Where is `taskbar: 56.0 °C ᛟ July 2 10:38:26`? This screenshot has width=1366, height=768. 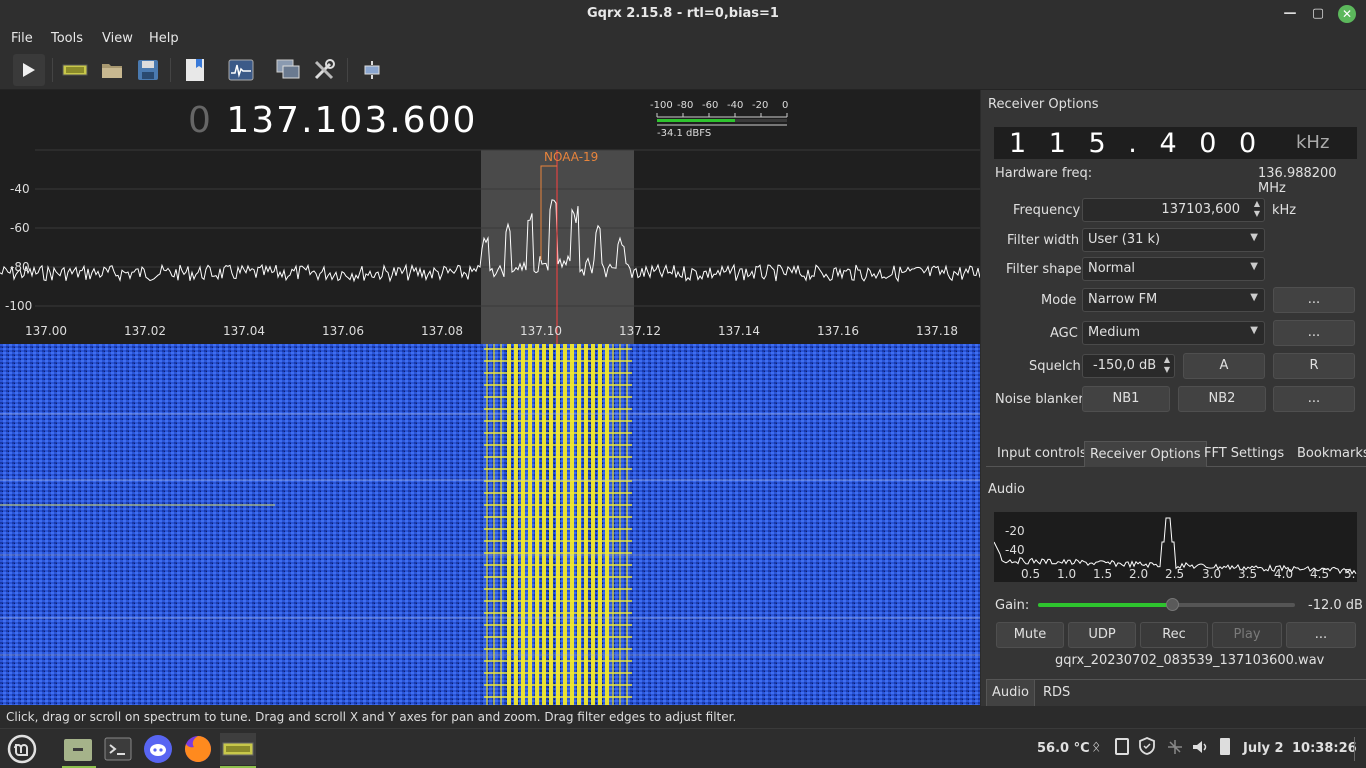
taskbar: 56.0 °C ᛟ July 2 10:38:26 is located at coordinates (683, 748).